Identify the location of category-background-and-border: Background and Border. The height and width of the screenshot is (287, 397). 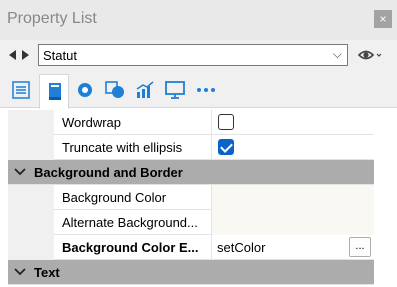
(191, 172).